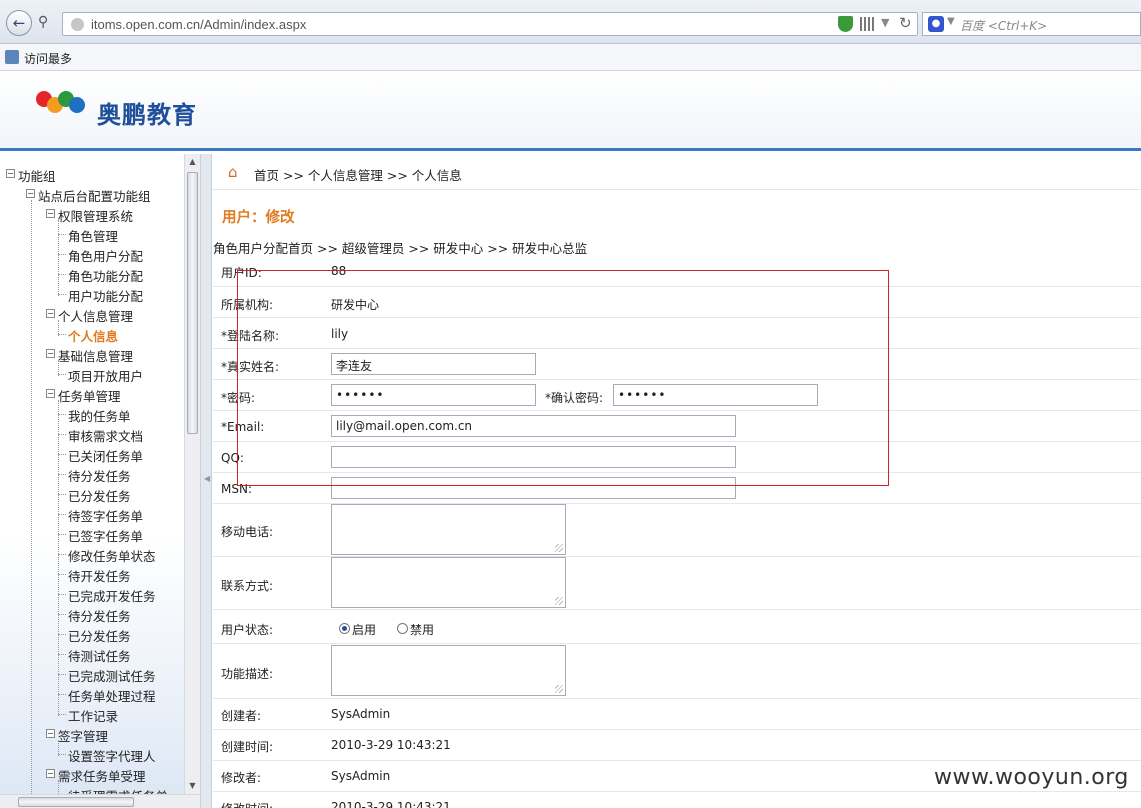 The width and height of the screenshot is (1141, 808). Describe the element at coordinates (433, 364) in the screenshot. I see `realname-field: 李连友` at that location.